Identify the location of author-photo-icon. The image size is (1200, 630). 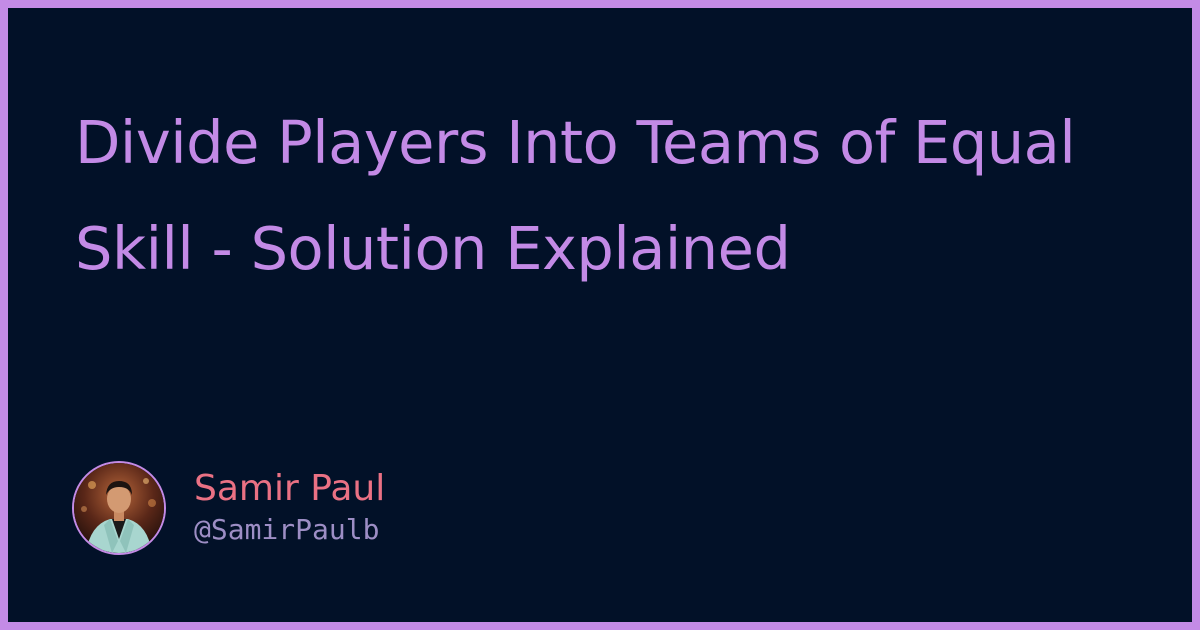
(119, 508).